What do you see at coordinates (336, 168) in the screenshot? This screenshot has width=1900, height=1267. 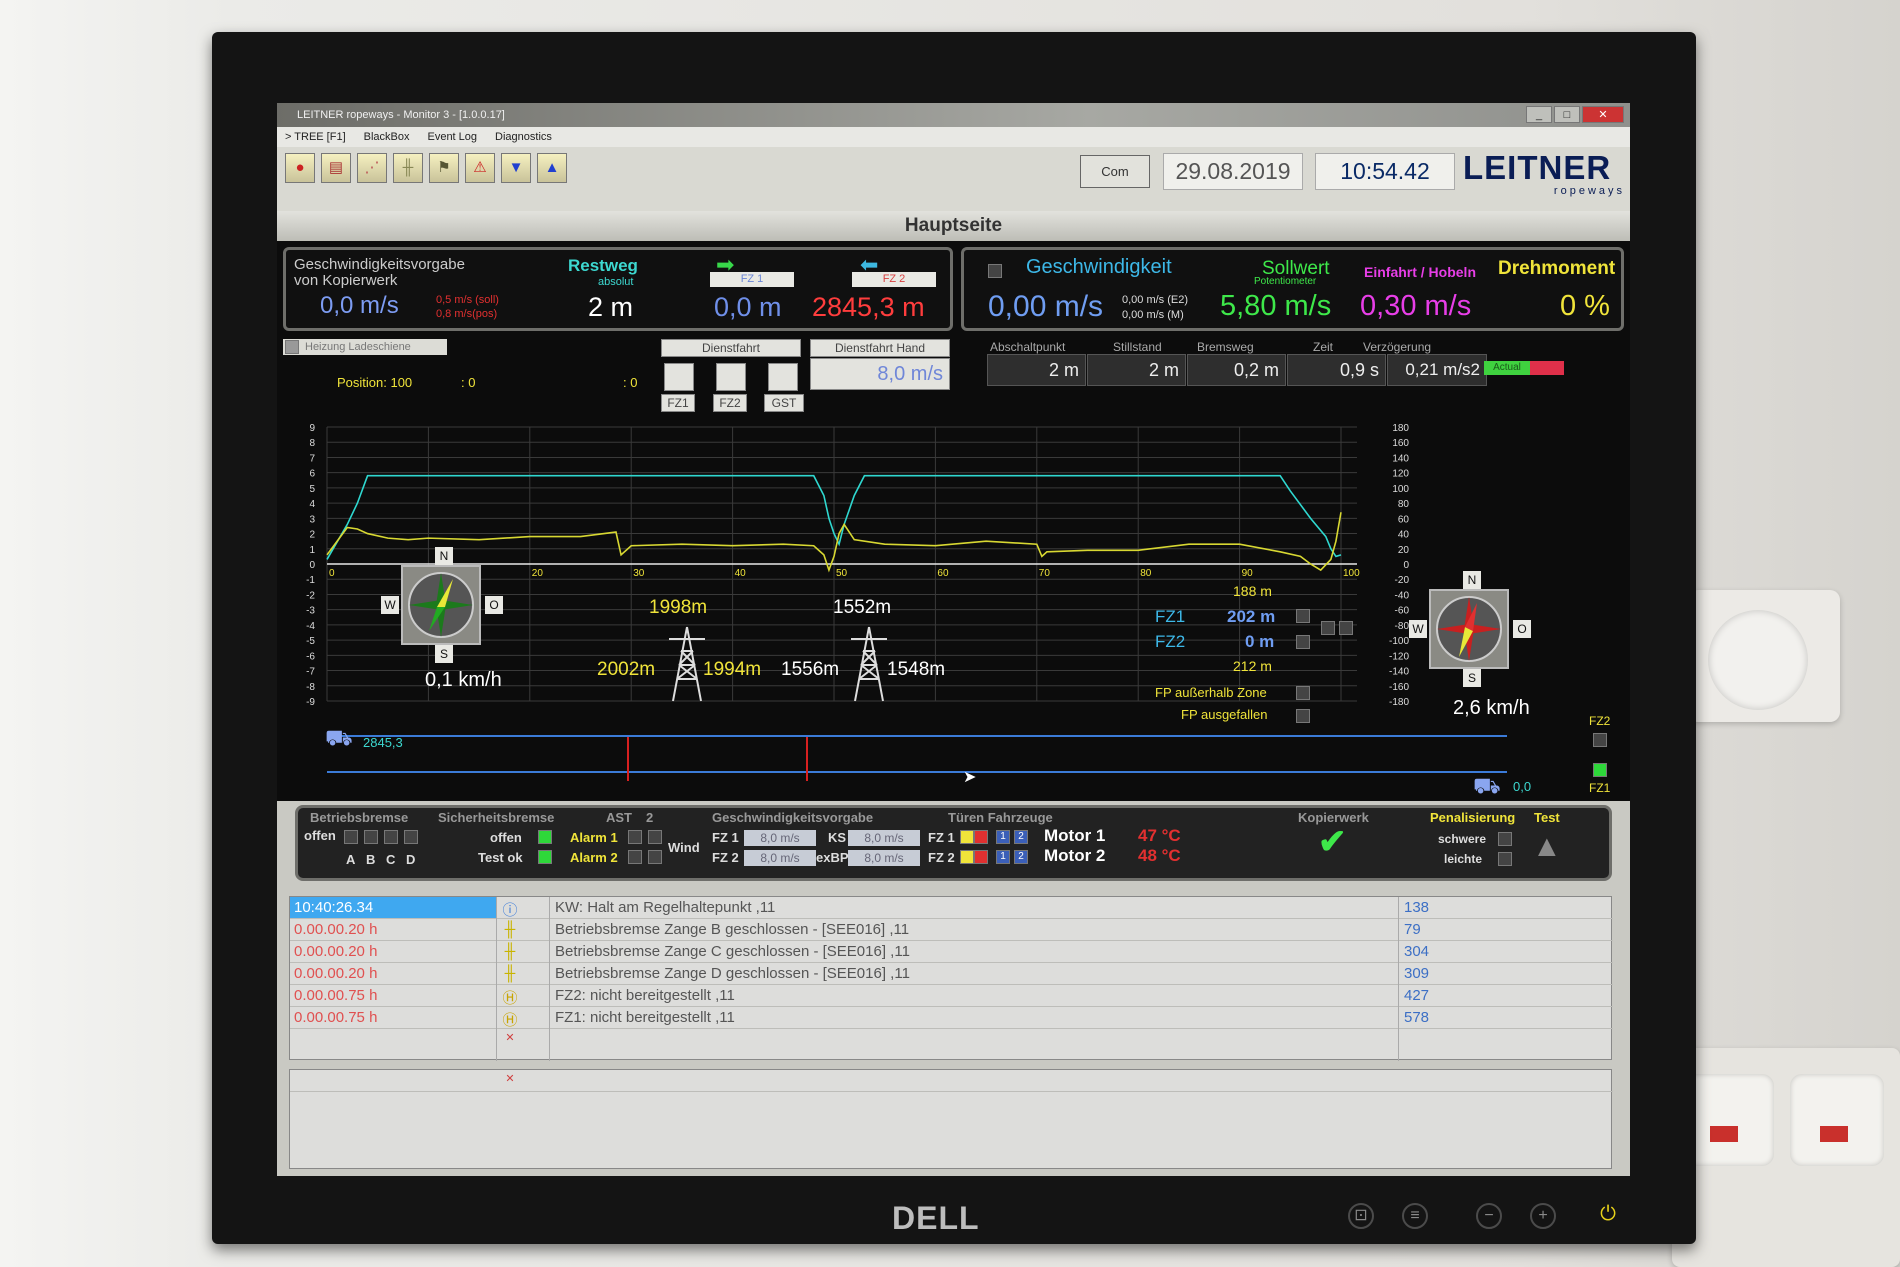 I see `chart-icon: ▤` at bounding box center [336, 168].